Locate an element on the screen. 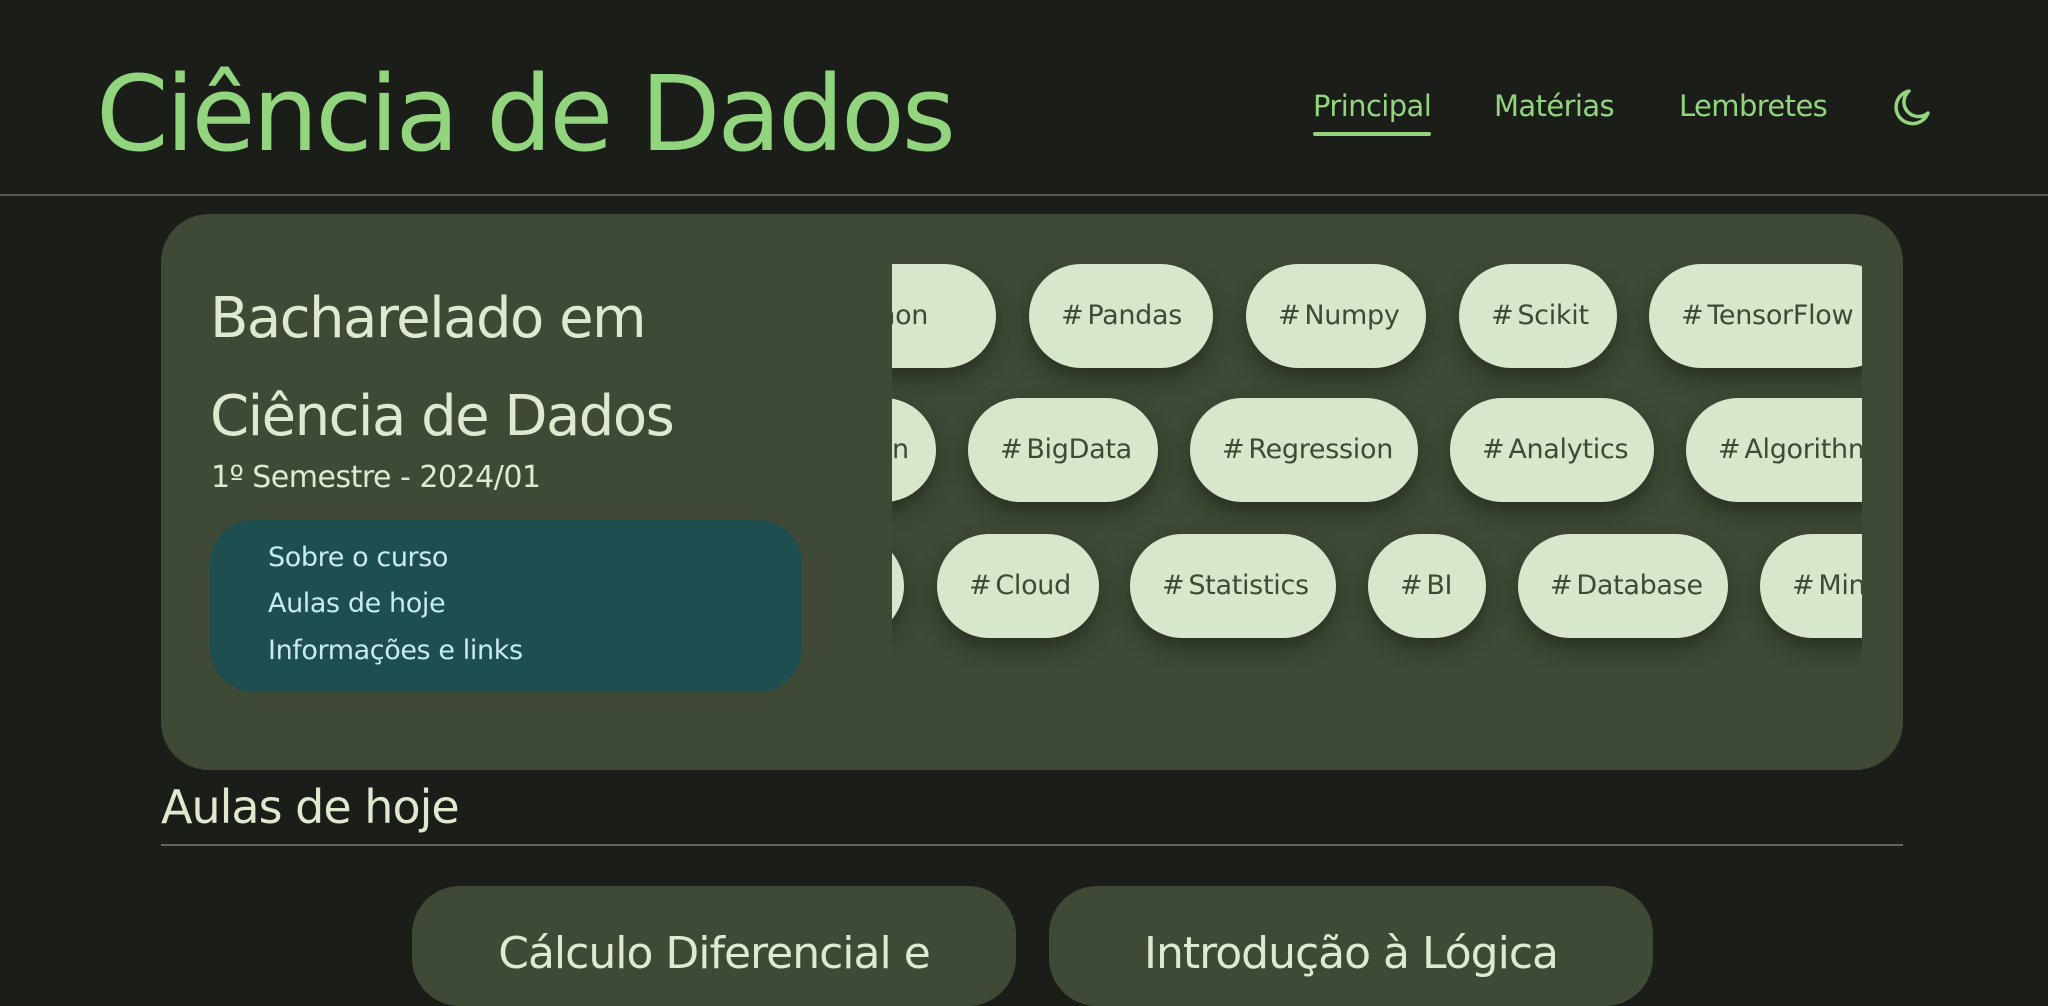  tag-bigdata: # BigData is located at coordinates (1063, 450).